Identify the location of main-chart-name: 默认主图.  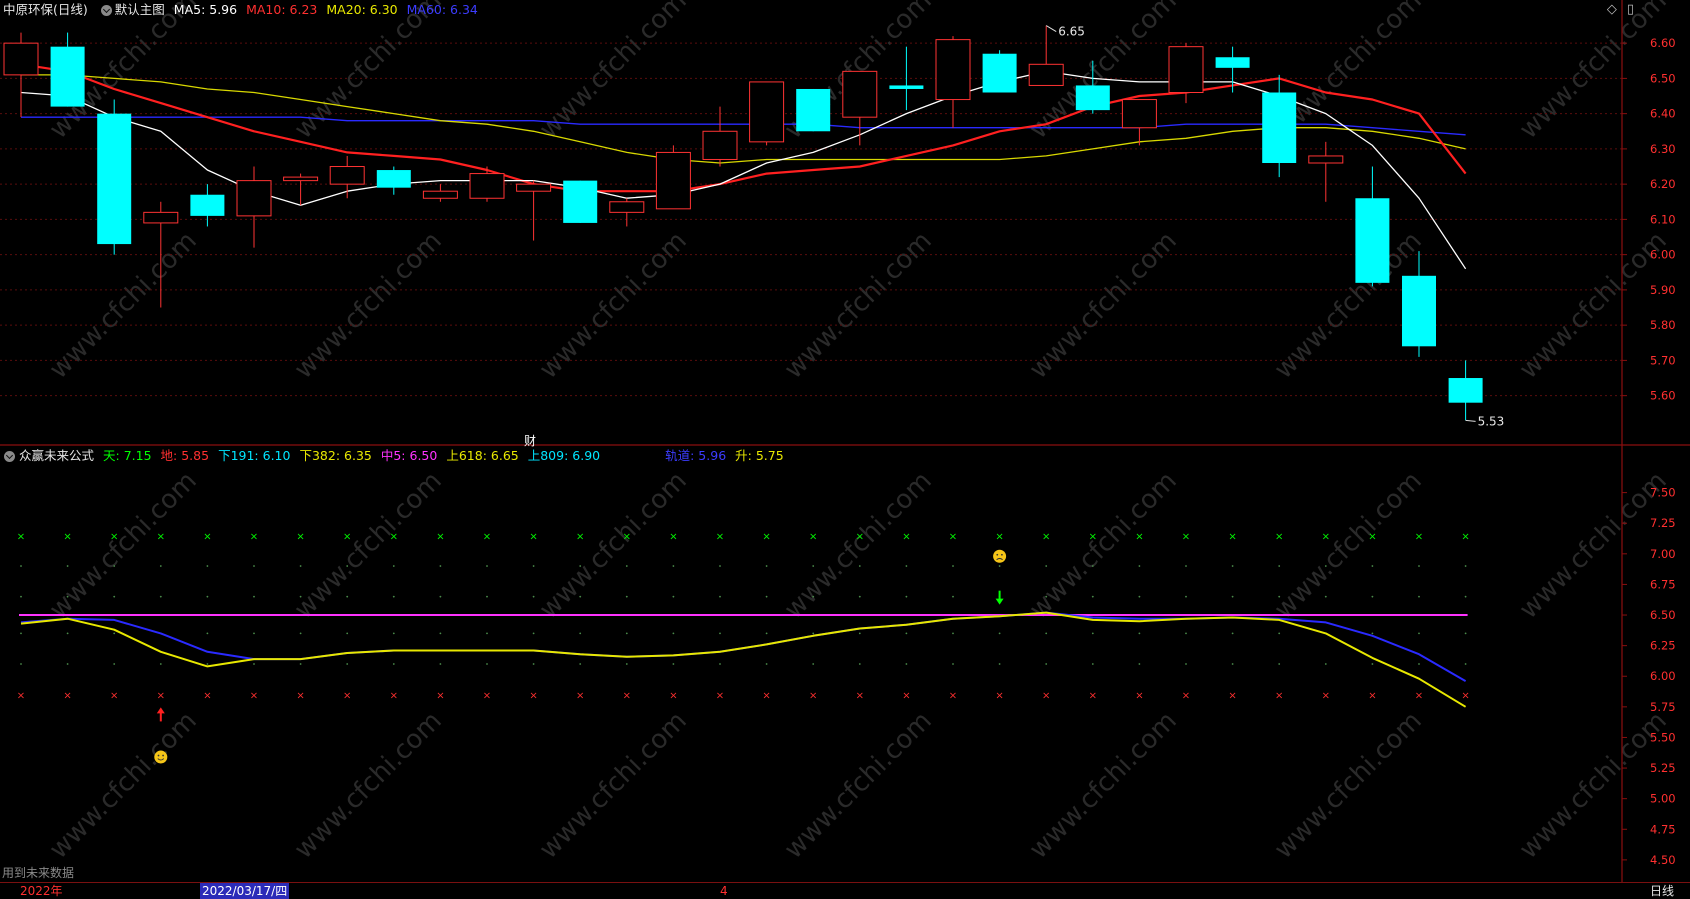
(140, 10).